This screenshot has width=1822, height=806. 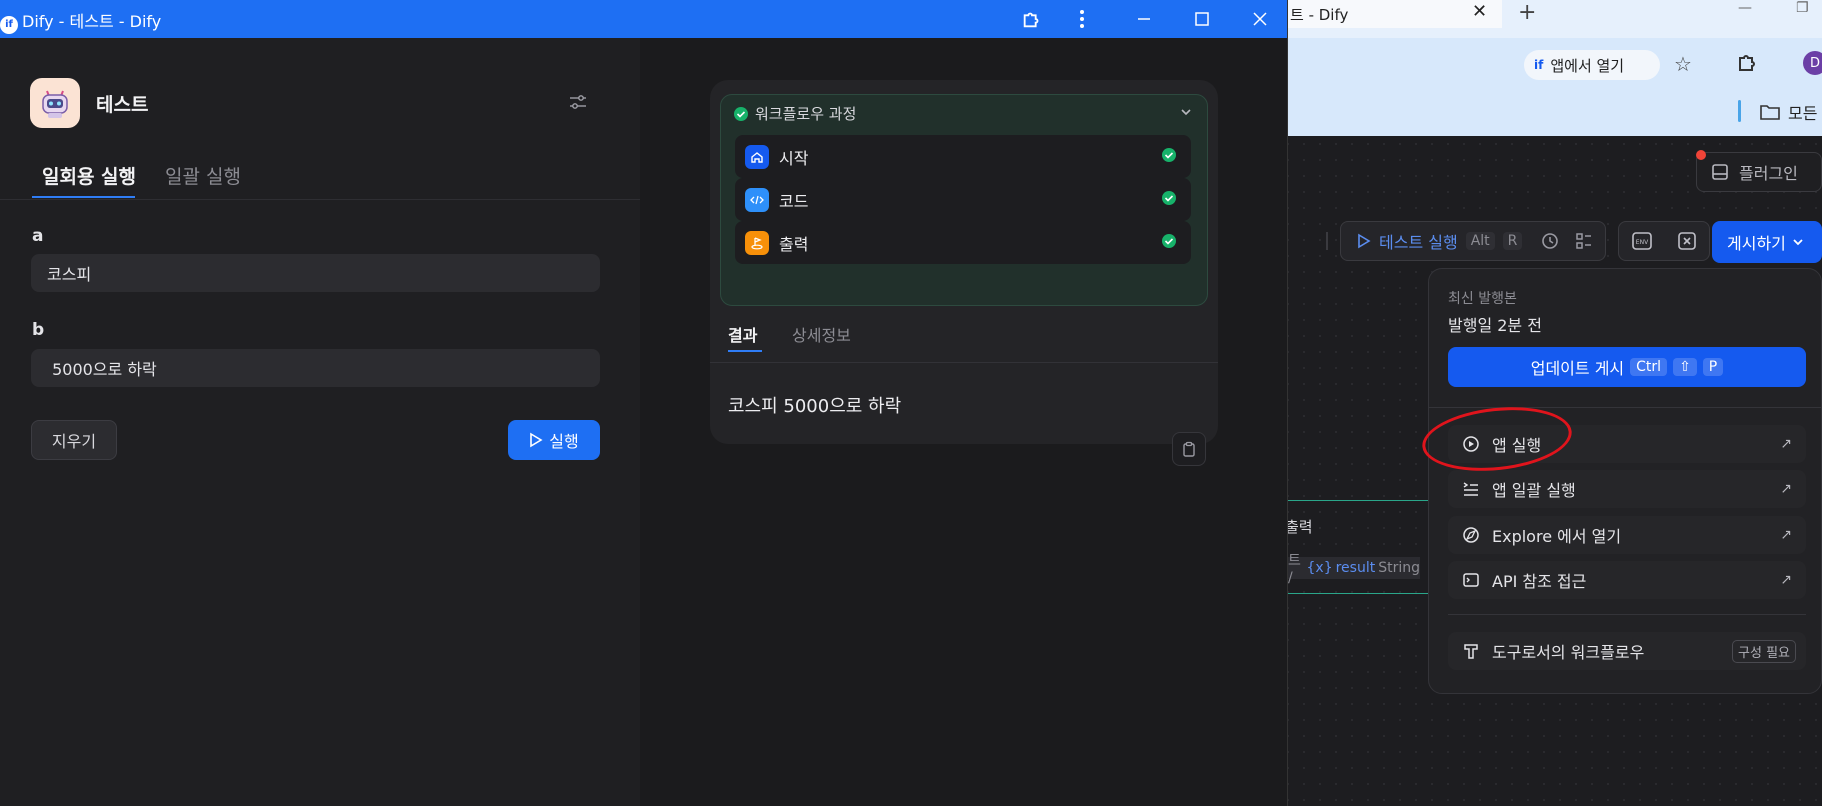 What do you see at coordinates (55, 103) in the screenshot?
I see `app-robot-icon` at bounding box center [55, 103].